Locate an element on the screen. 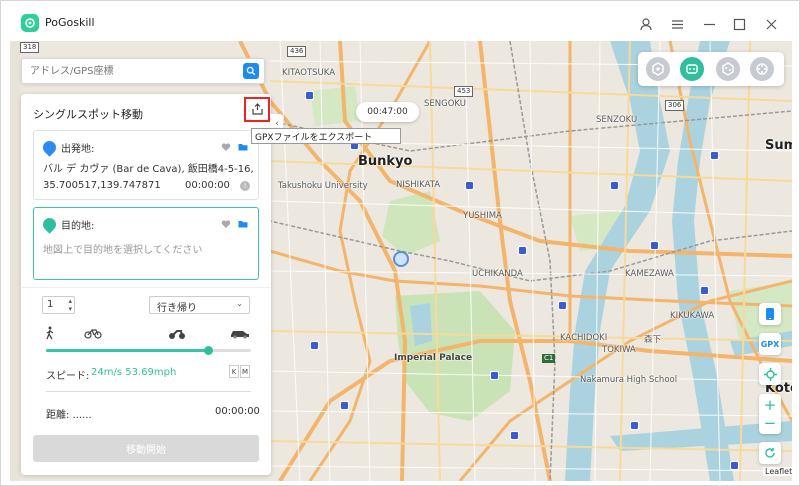 The height and width of the screenshot is (486, 800). road-badge: 453 is located at coordinates (464, 91).